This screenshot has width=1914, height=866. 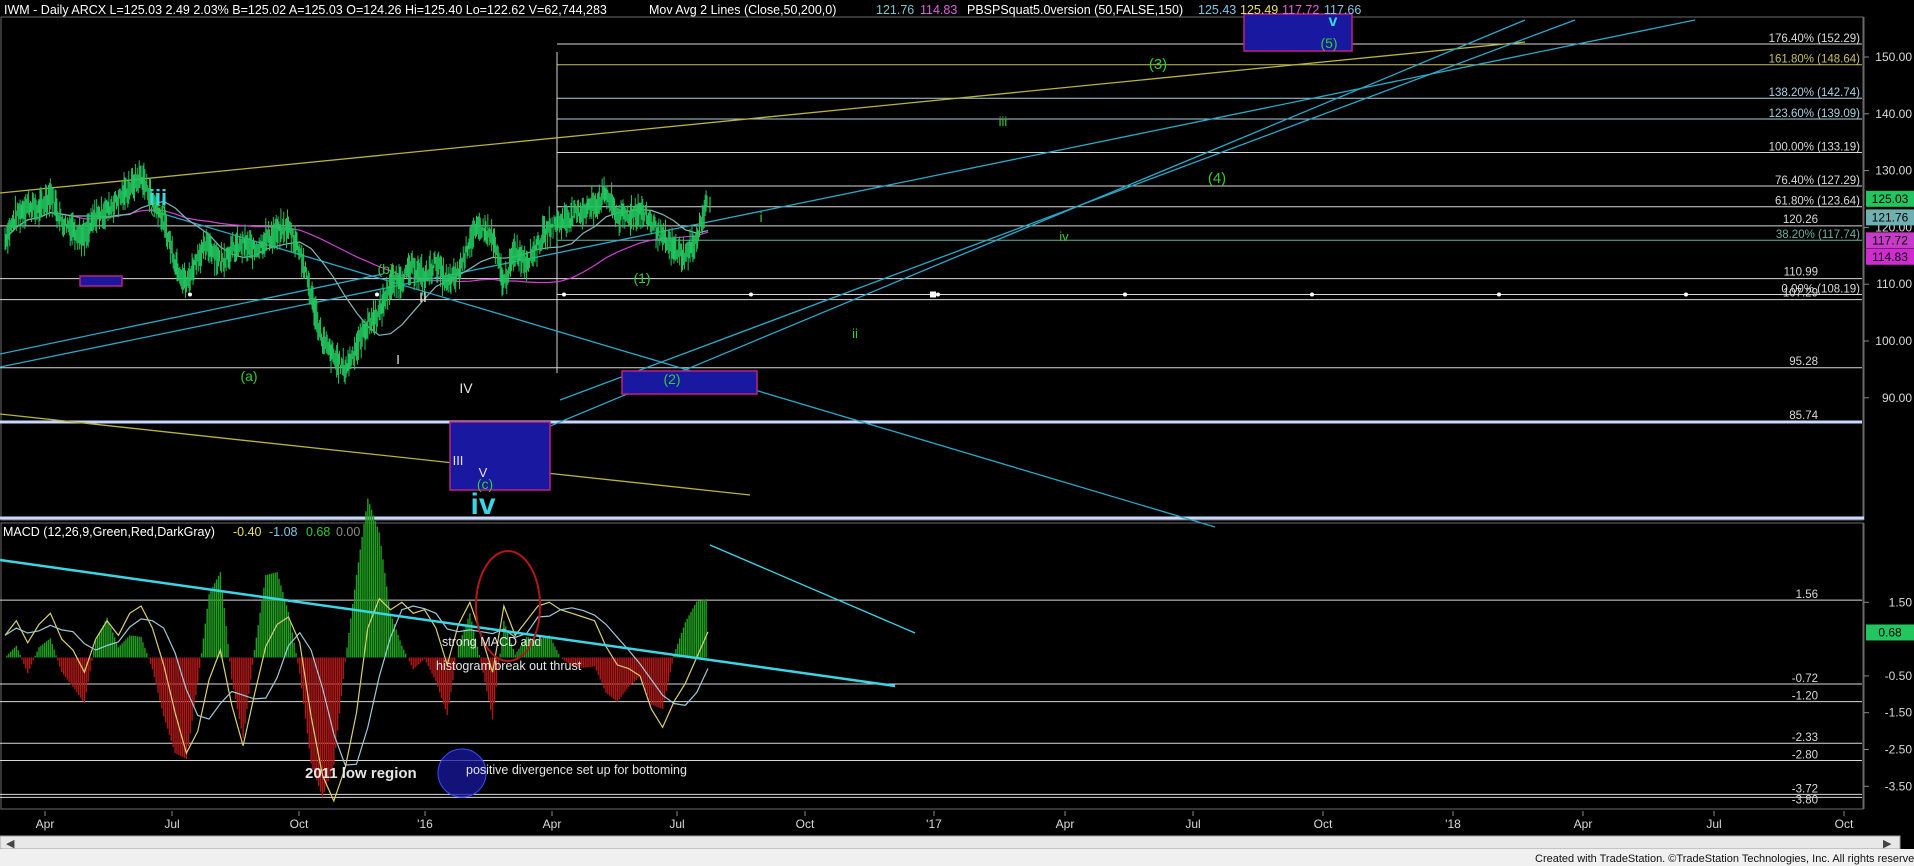 What do you see at coordinates (1901, 602) in the screenshot?
I see `macd-tick-label: 1.50` at bounding box center [1901, 602].